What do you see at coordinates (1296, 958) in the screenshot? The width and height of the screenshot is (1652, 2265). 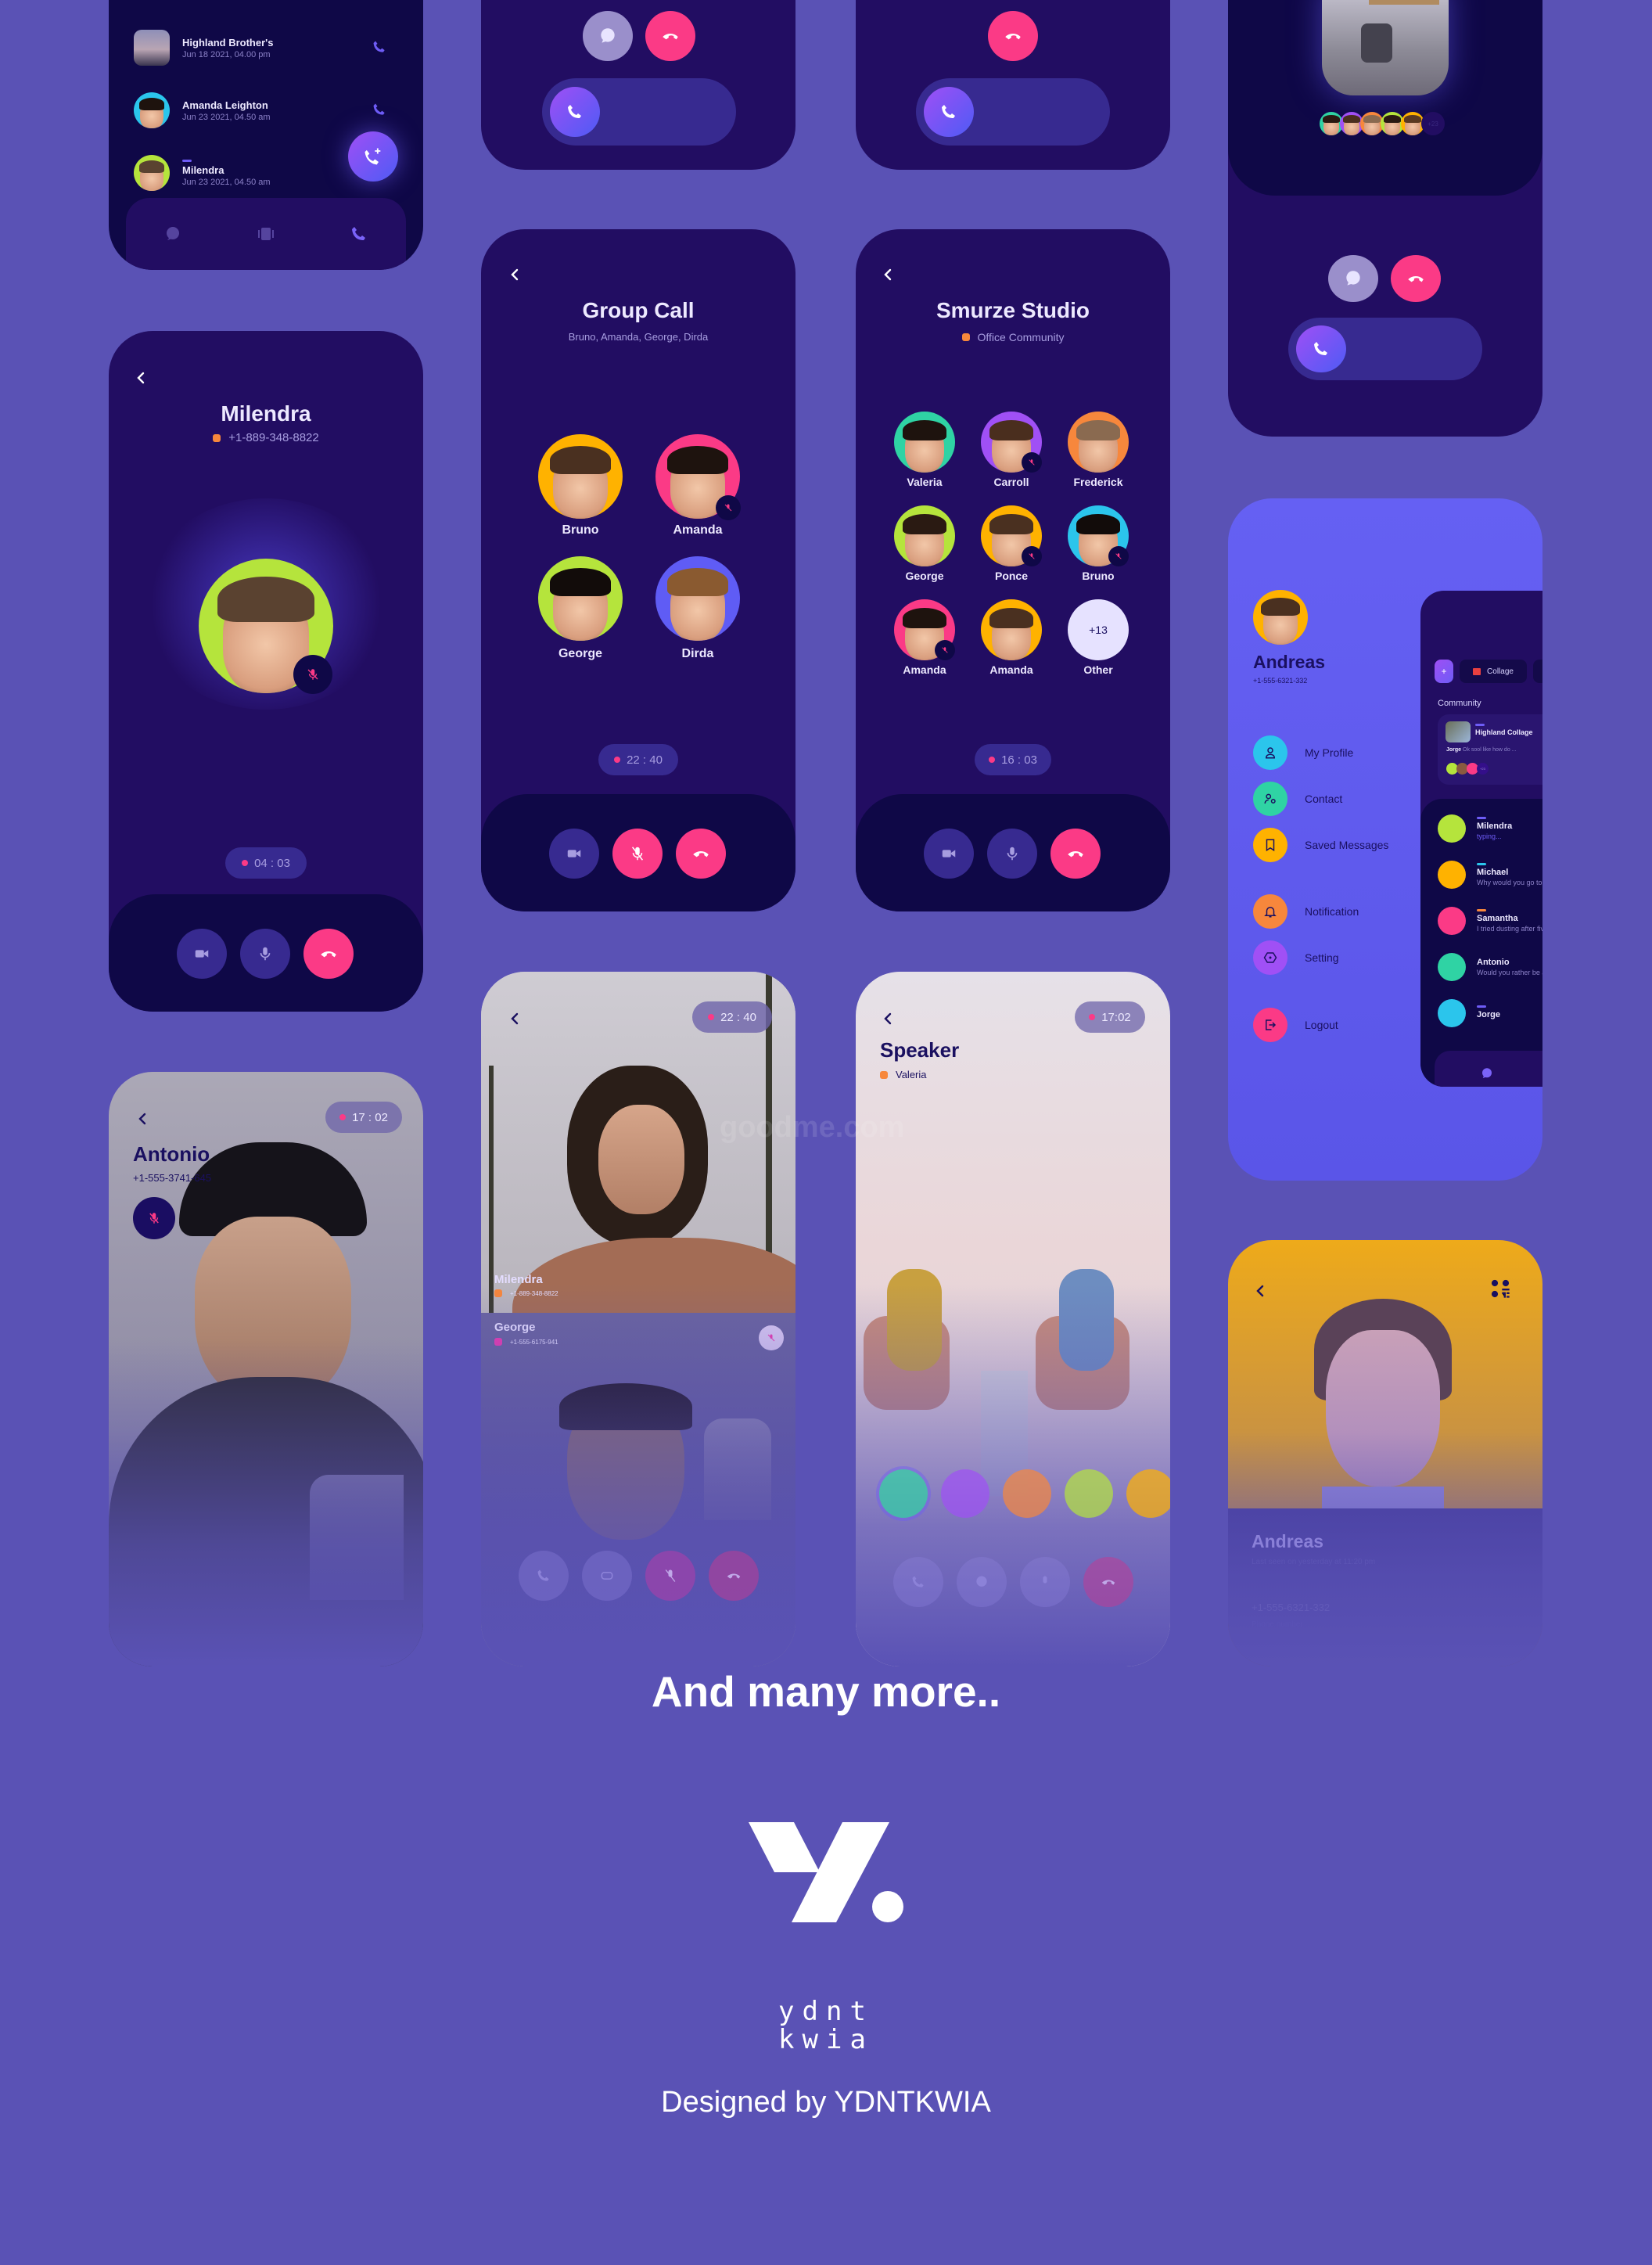 I see `menu-item-setting: Setting` at bounding box center [1296, 958].